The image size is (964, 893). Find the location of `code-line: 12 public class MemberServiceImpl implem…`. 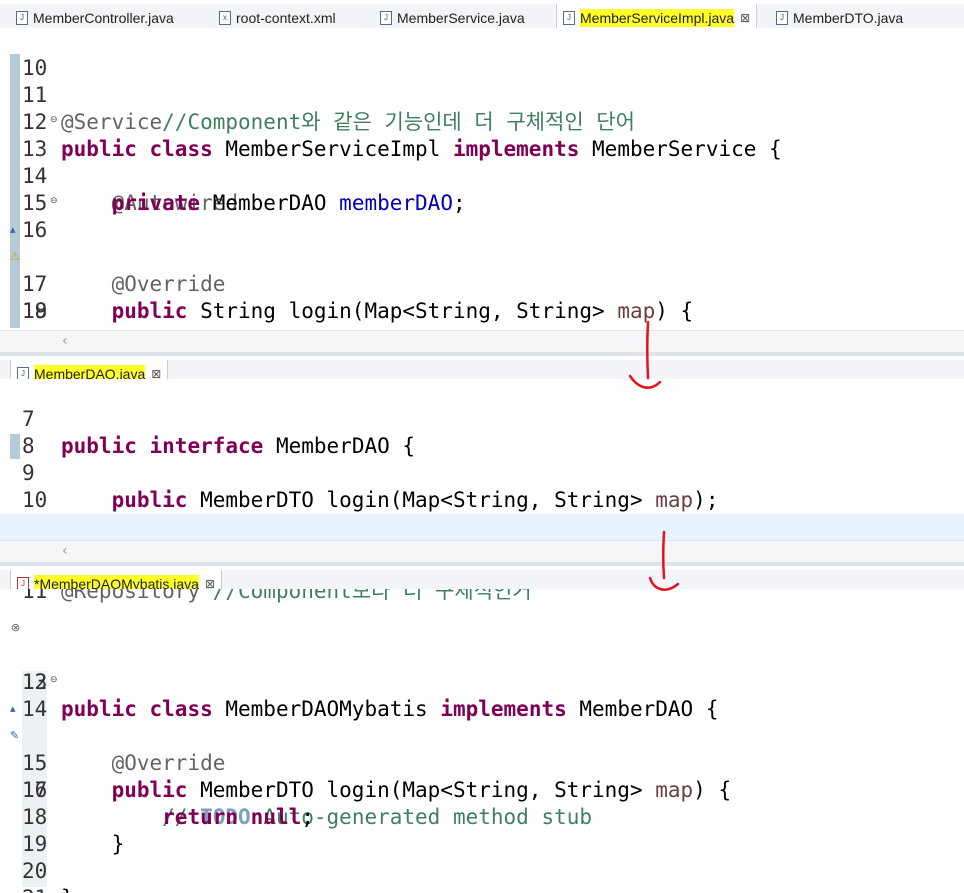

code-line: 12 public class MemberServiceImpl implem… is located at coordinates (402, 135).